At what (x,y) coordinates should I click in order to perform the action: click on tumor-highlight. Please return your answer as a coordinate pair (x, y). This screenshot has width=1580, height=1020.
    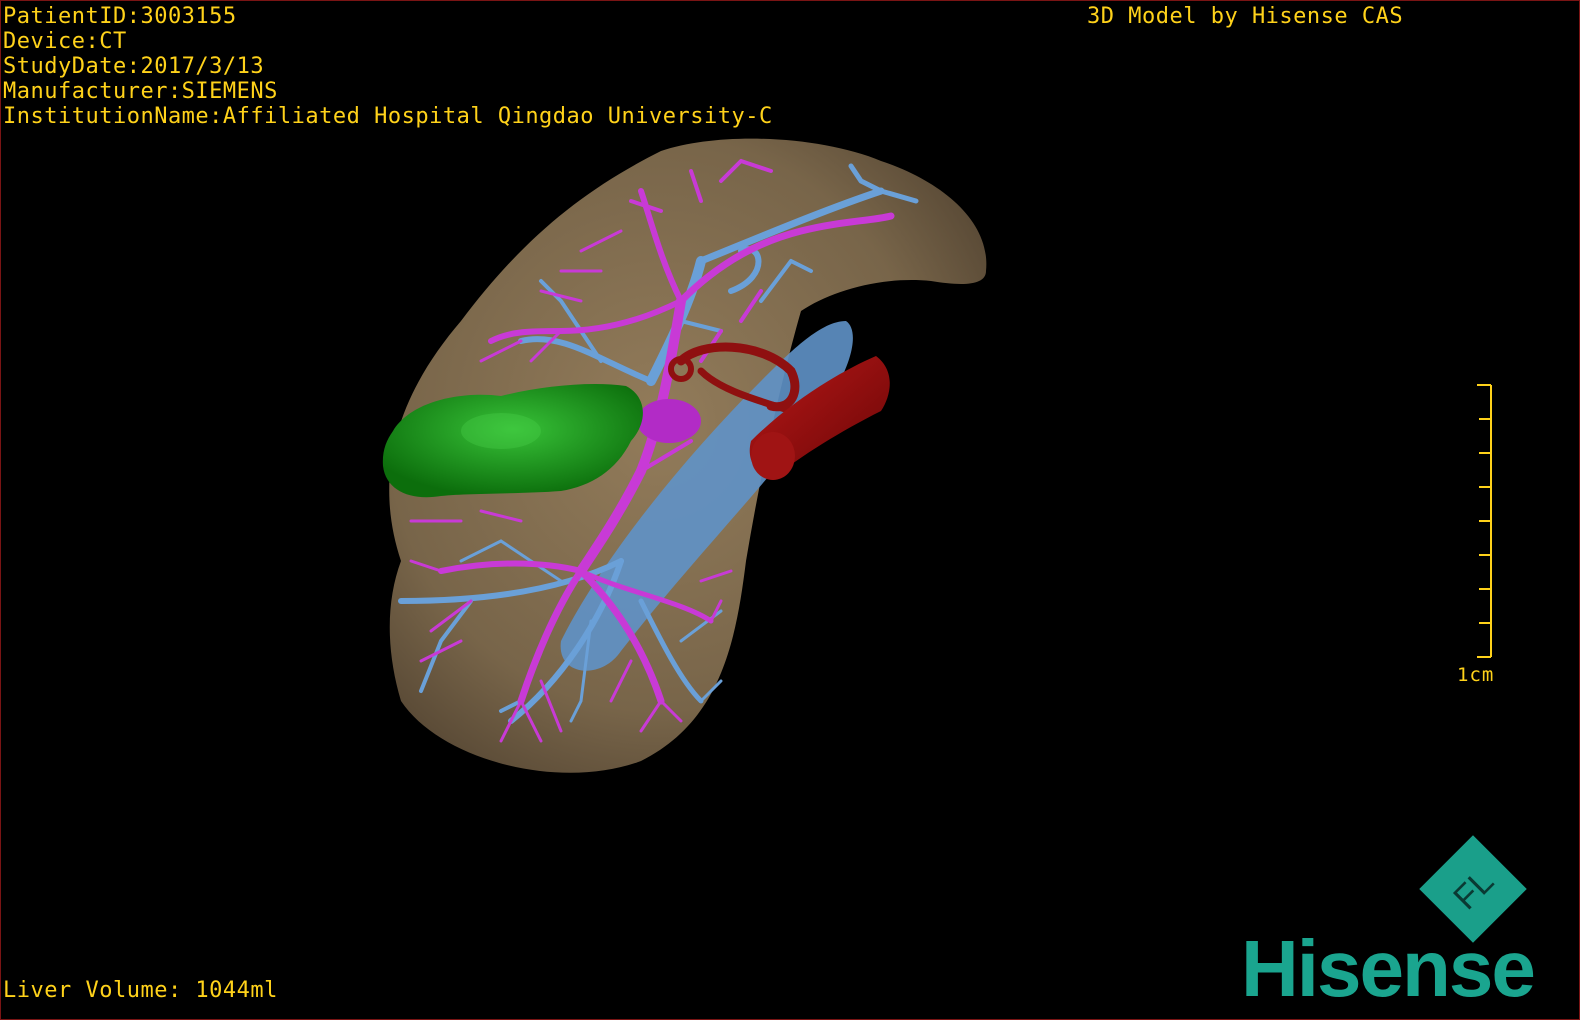
    Looking at the image, I should click on (501, 431).